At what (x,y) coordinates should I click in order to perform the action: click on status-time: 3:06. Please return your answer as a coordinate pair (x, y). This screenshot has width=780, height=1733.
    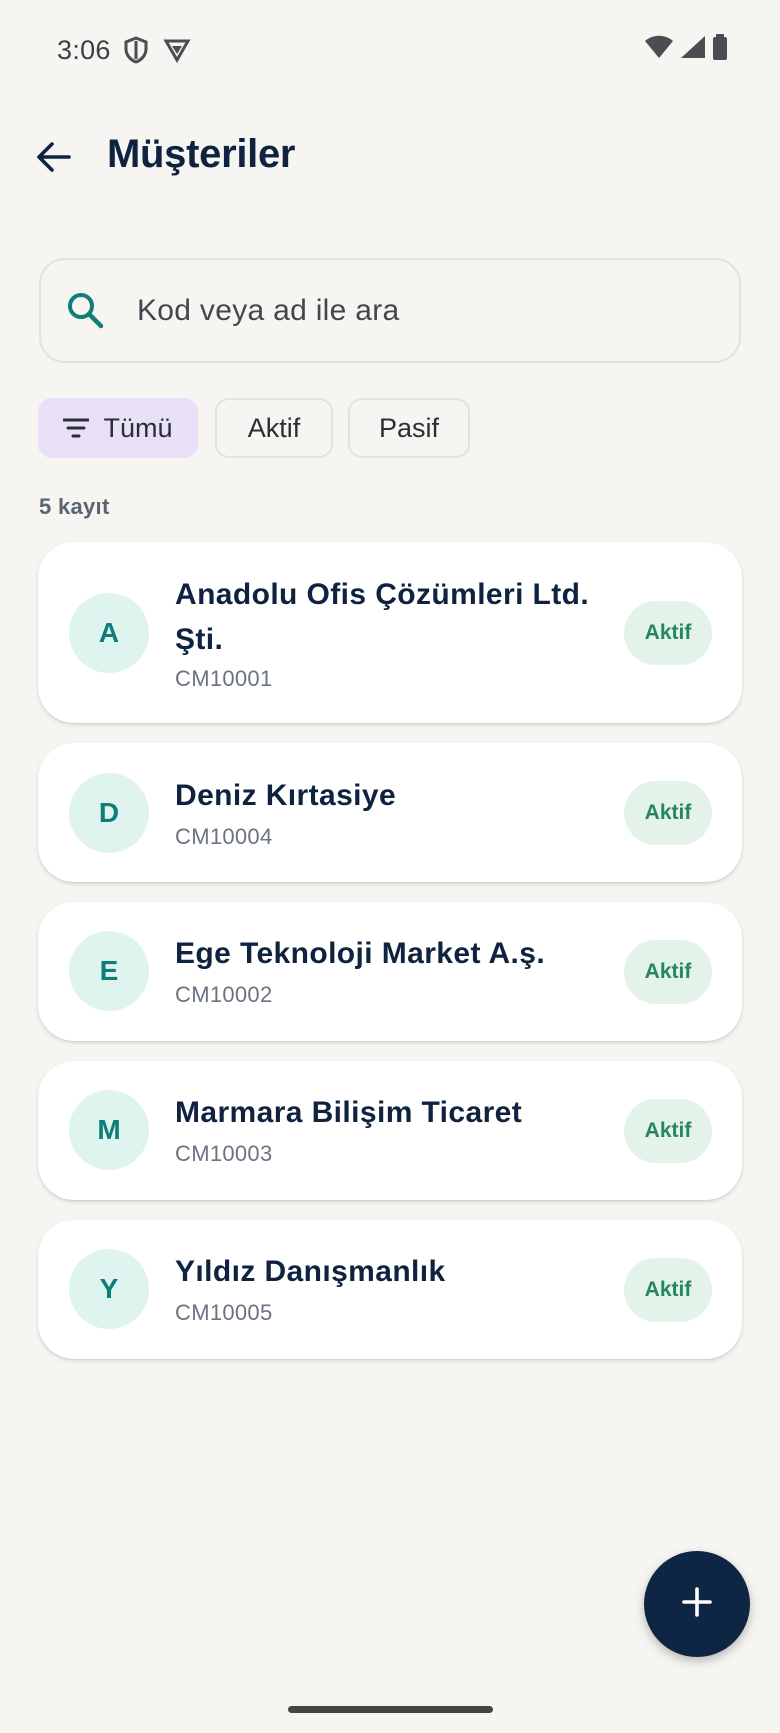
    Looking at the image, I should click on (84, 49).